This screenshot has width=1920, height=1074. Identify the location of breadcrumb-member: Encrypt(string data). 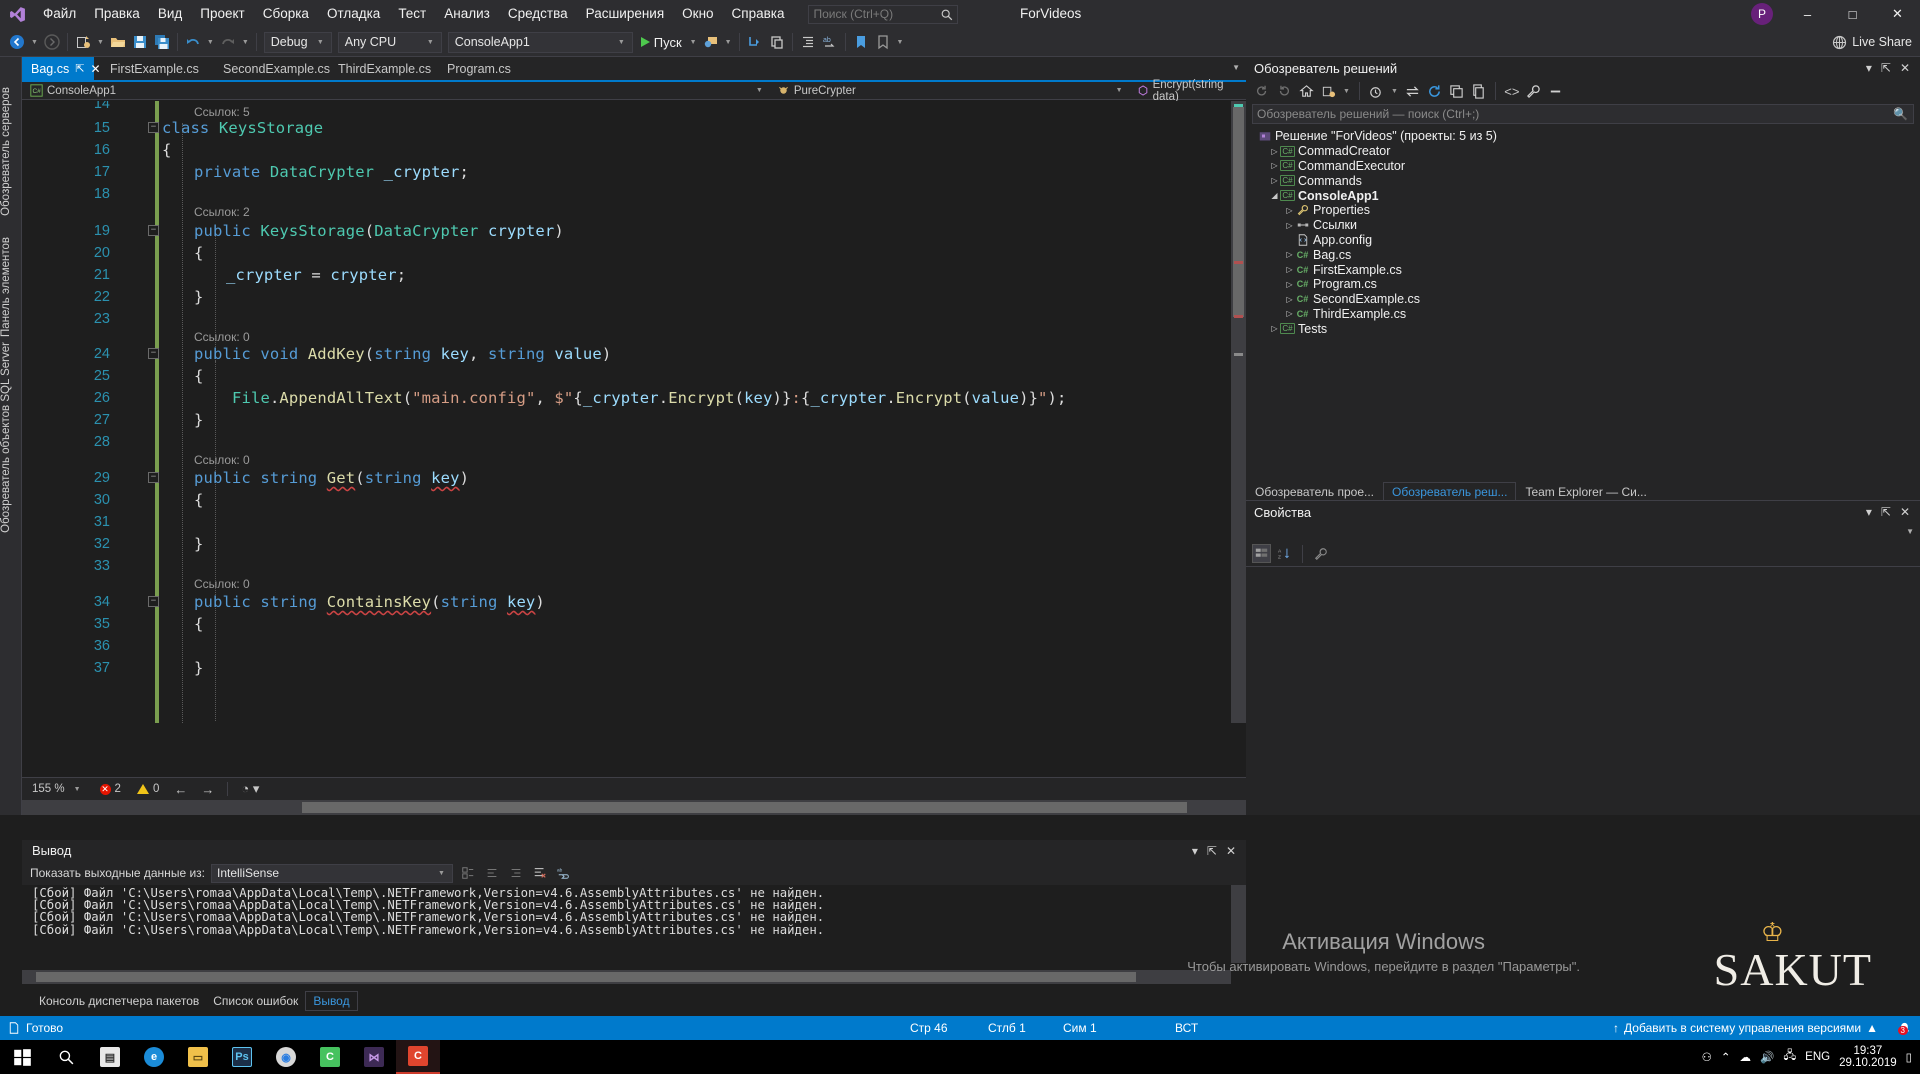
(1187, 91).